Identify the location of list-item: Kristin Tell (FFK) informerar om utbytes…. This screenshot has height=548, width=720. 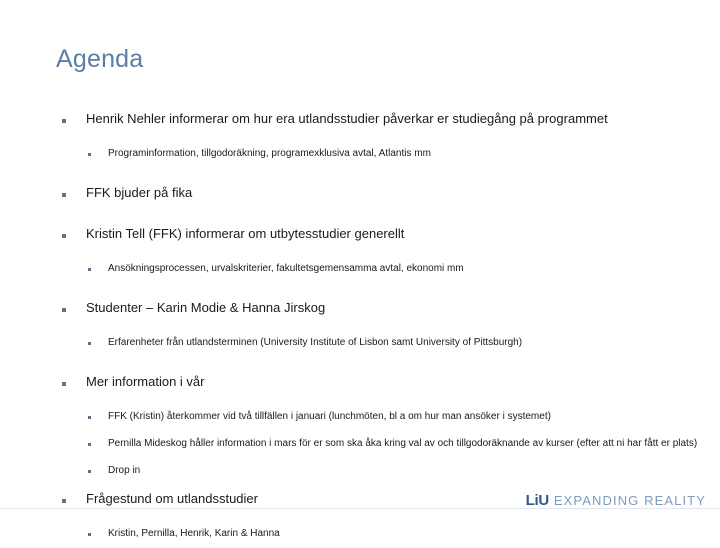
(382, 239).